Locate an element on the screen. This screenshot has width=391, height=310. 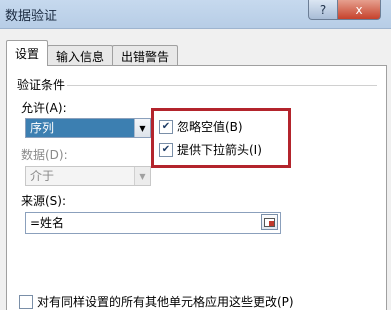
apply-all-option: 对有同样设置的所有其他单元格应用这些更改(P) is located at coordinates (156, 301).